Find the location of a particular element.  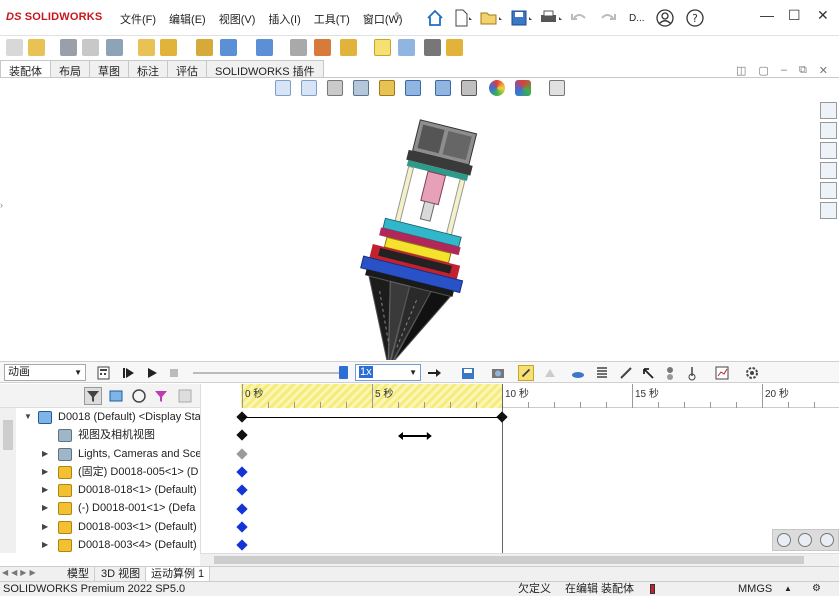

update-speedpak-icon is located at coordinates (382, 47).